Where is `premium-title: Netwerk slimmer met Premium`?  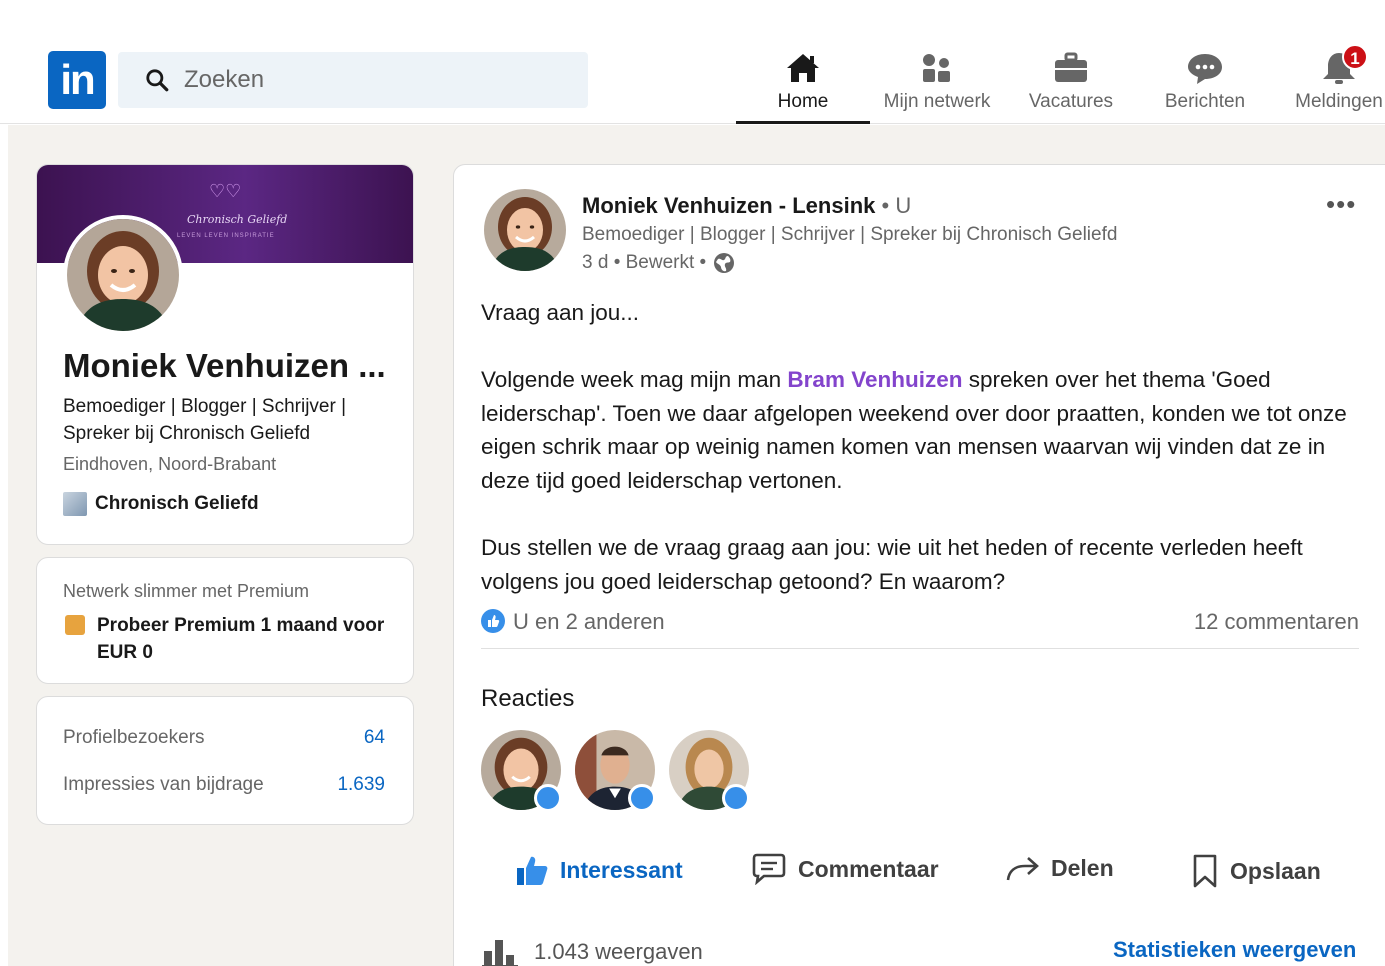 premium-title: Netwerk slimmer met Premium is located at coordinates (186, 591).